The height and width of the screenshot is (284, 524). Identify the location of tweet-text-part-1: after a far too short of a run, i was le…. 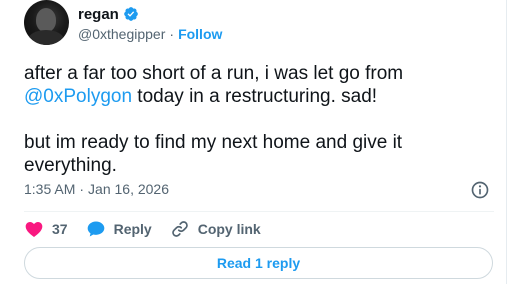
(214, 73).